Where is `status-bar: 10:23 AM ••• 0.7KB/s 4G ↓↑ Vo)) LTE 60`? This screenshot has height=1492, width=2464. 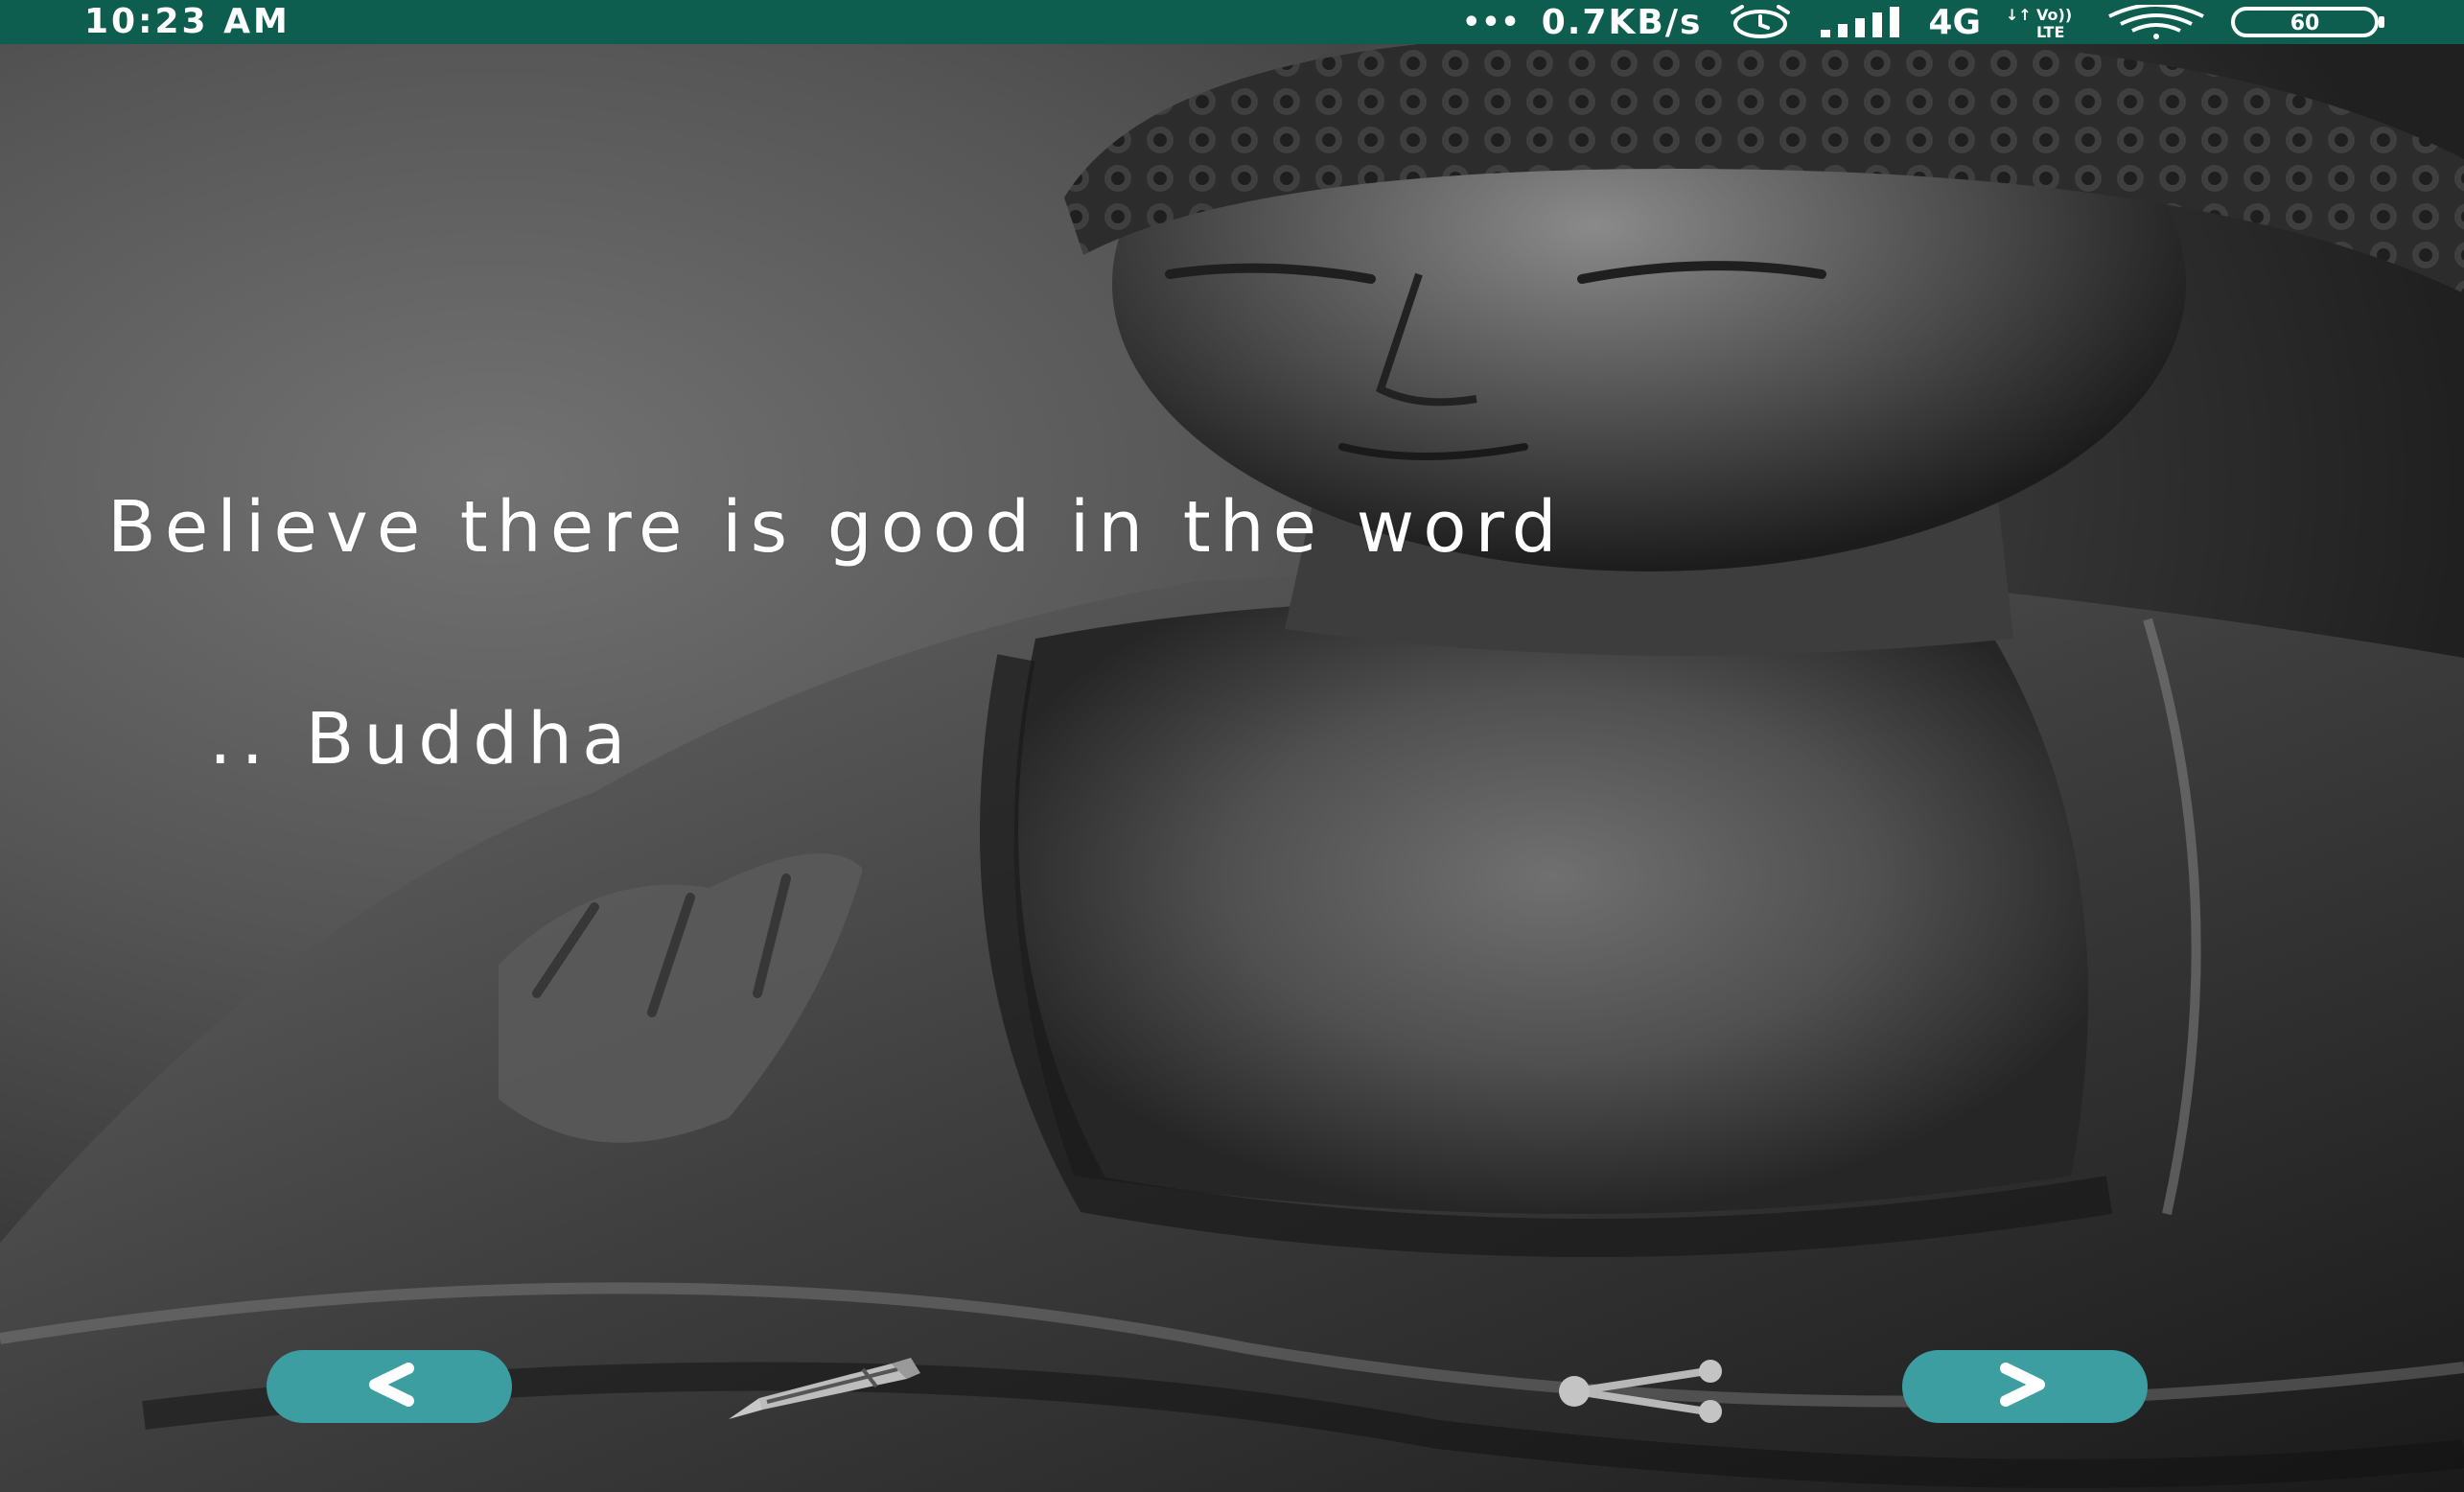 status-bar: 10:23 AM ••• 0.7KB/s 4G ↓↑ Vo)) LTE 60 is located at coordinates (1232, 22).